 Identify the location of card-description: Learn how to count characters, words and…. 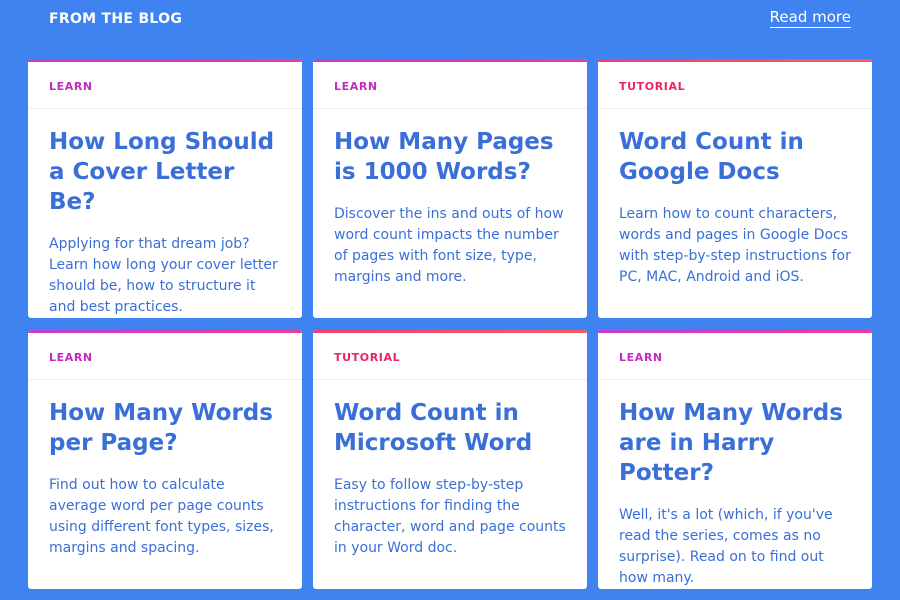
(735, 245).